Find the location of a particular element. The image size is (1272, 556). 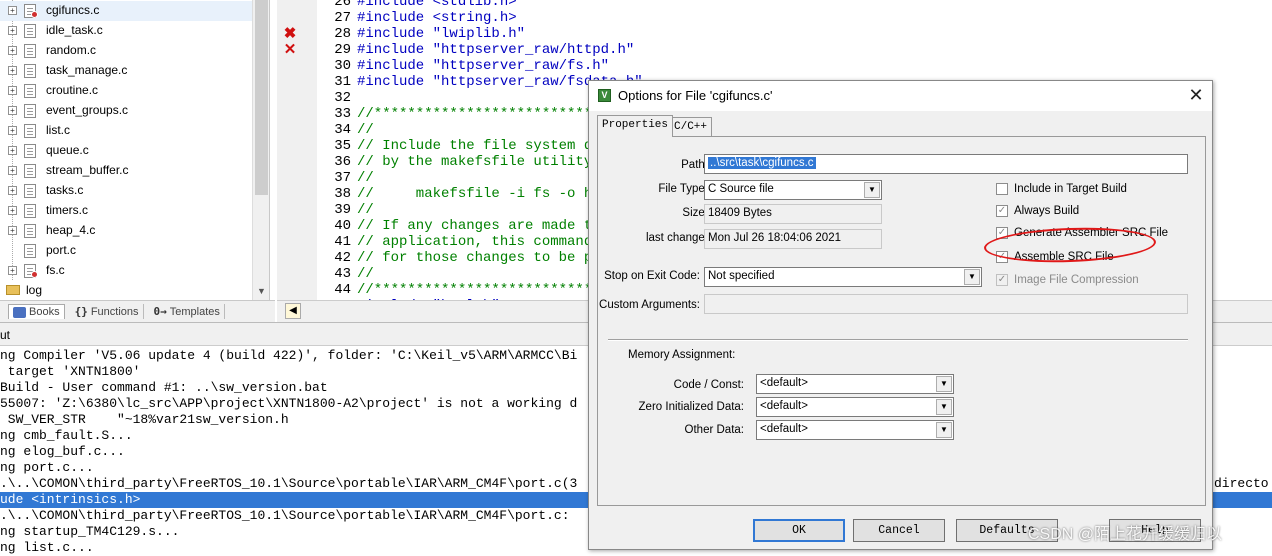

tree-file-item: + cgifuncs.c is located at coordinates (126, 11).